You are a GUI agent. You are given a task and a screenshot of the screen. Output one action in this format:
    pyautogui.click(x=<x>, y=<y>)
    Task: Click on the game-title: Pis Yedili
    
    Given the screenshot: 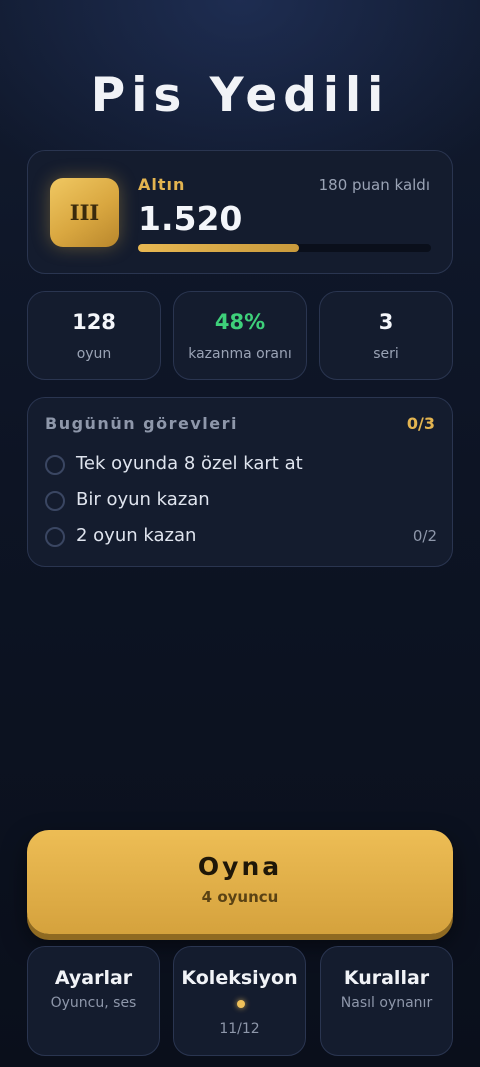 What is the action you would take?
    pyautogui.click(x=240, y=95)
    